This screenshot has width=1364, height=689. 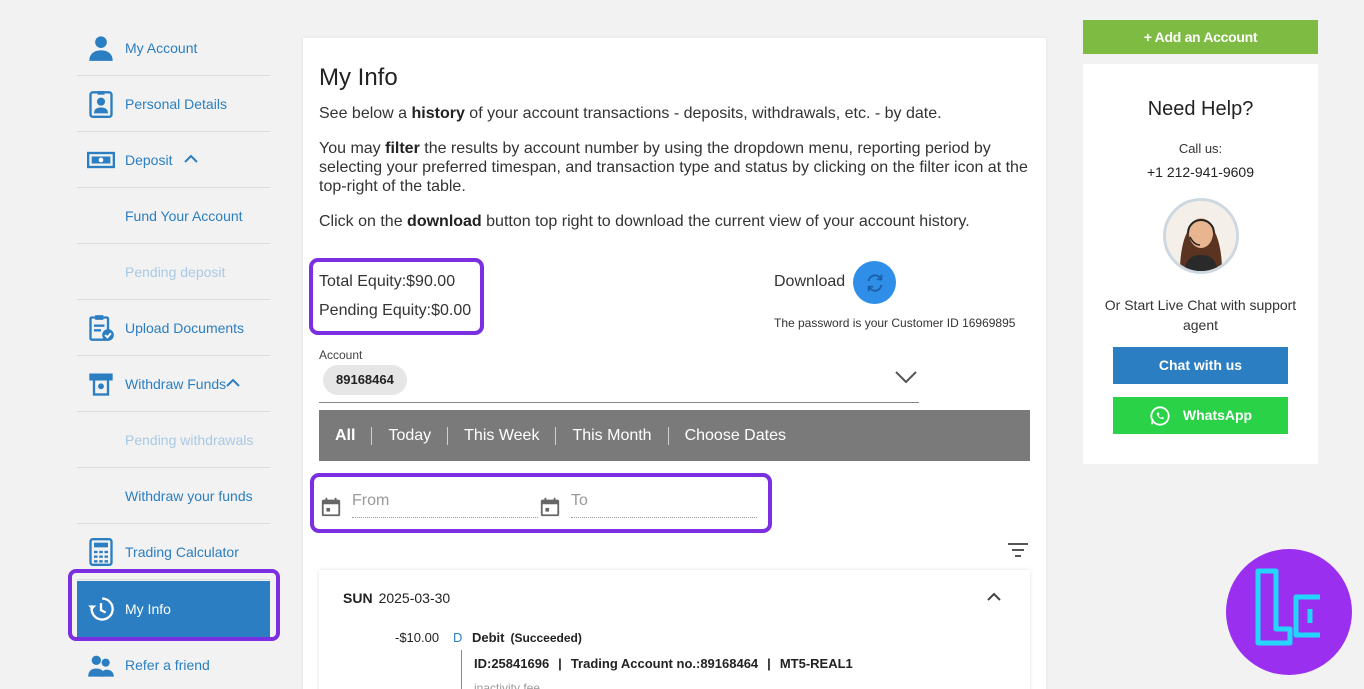 I want to click on sidebar-item-label: Personal Details, so click(x=176, y=103).